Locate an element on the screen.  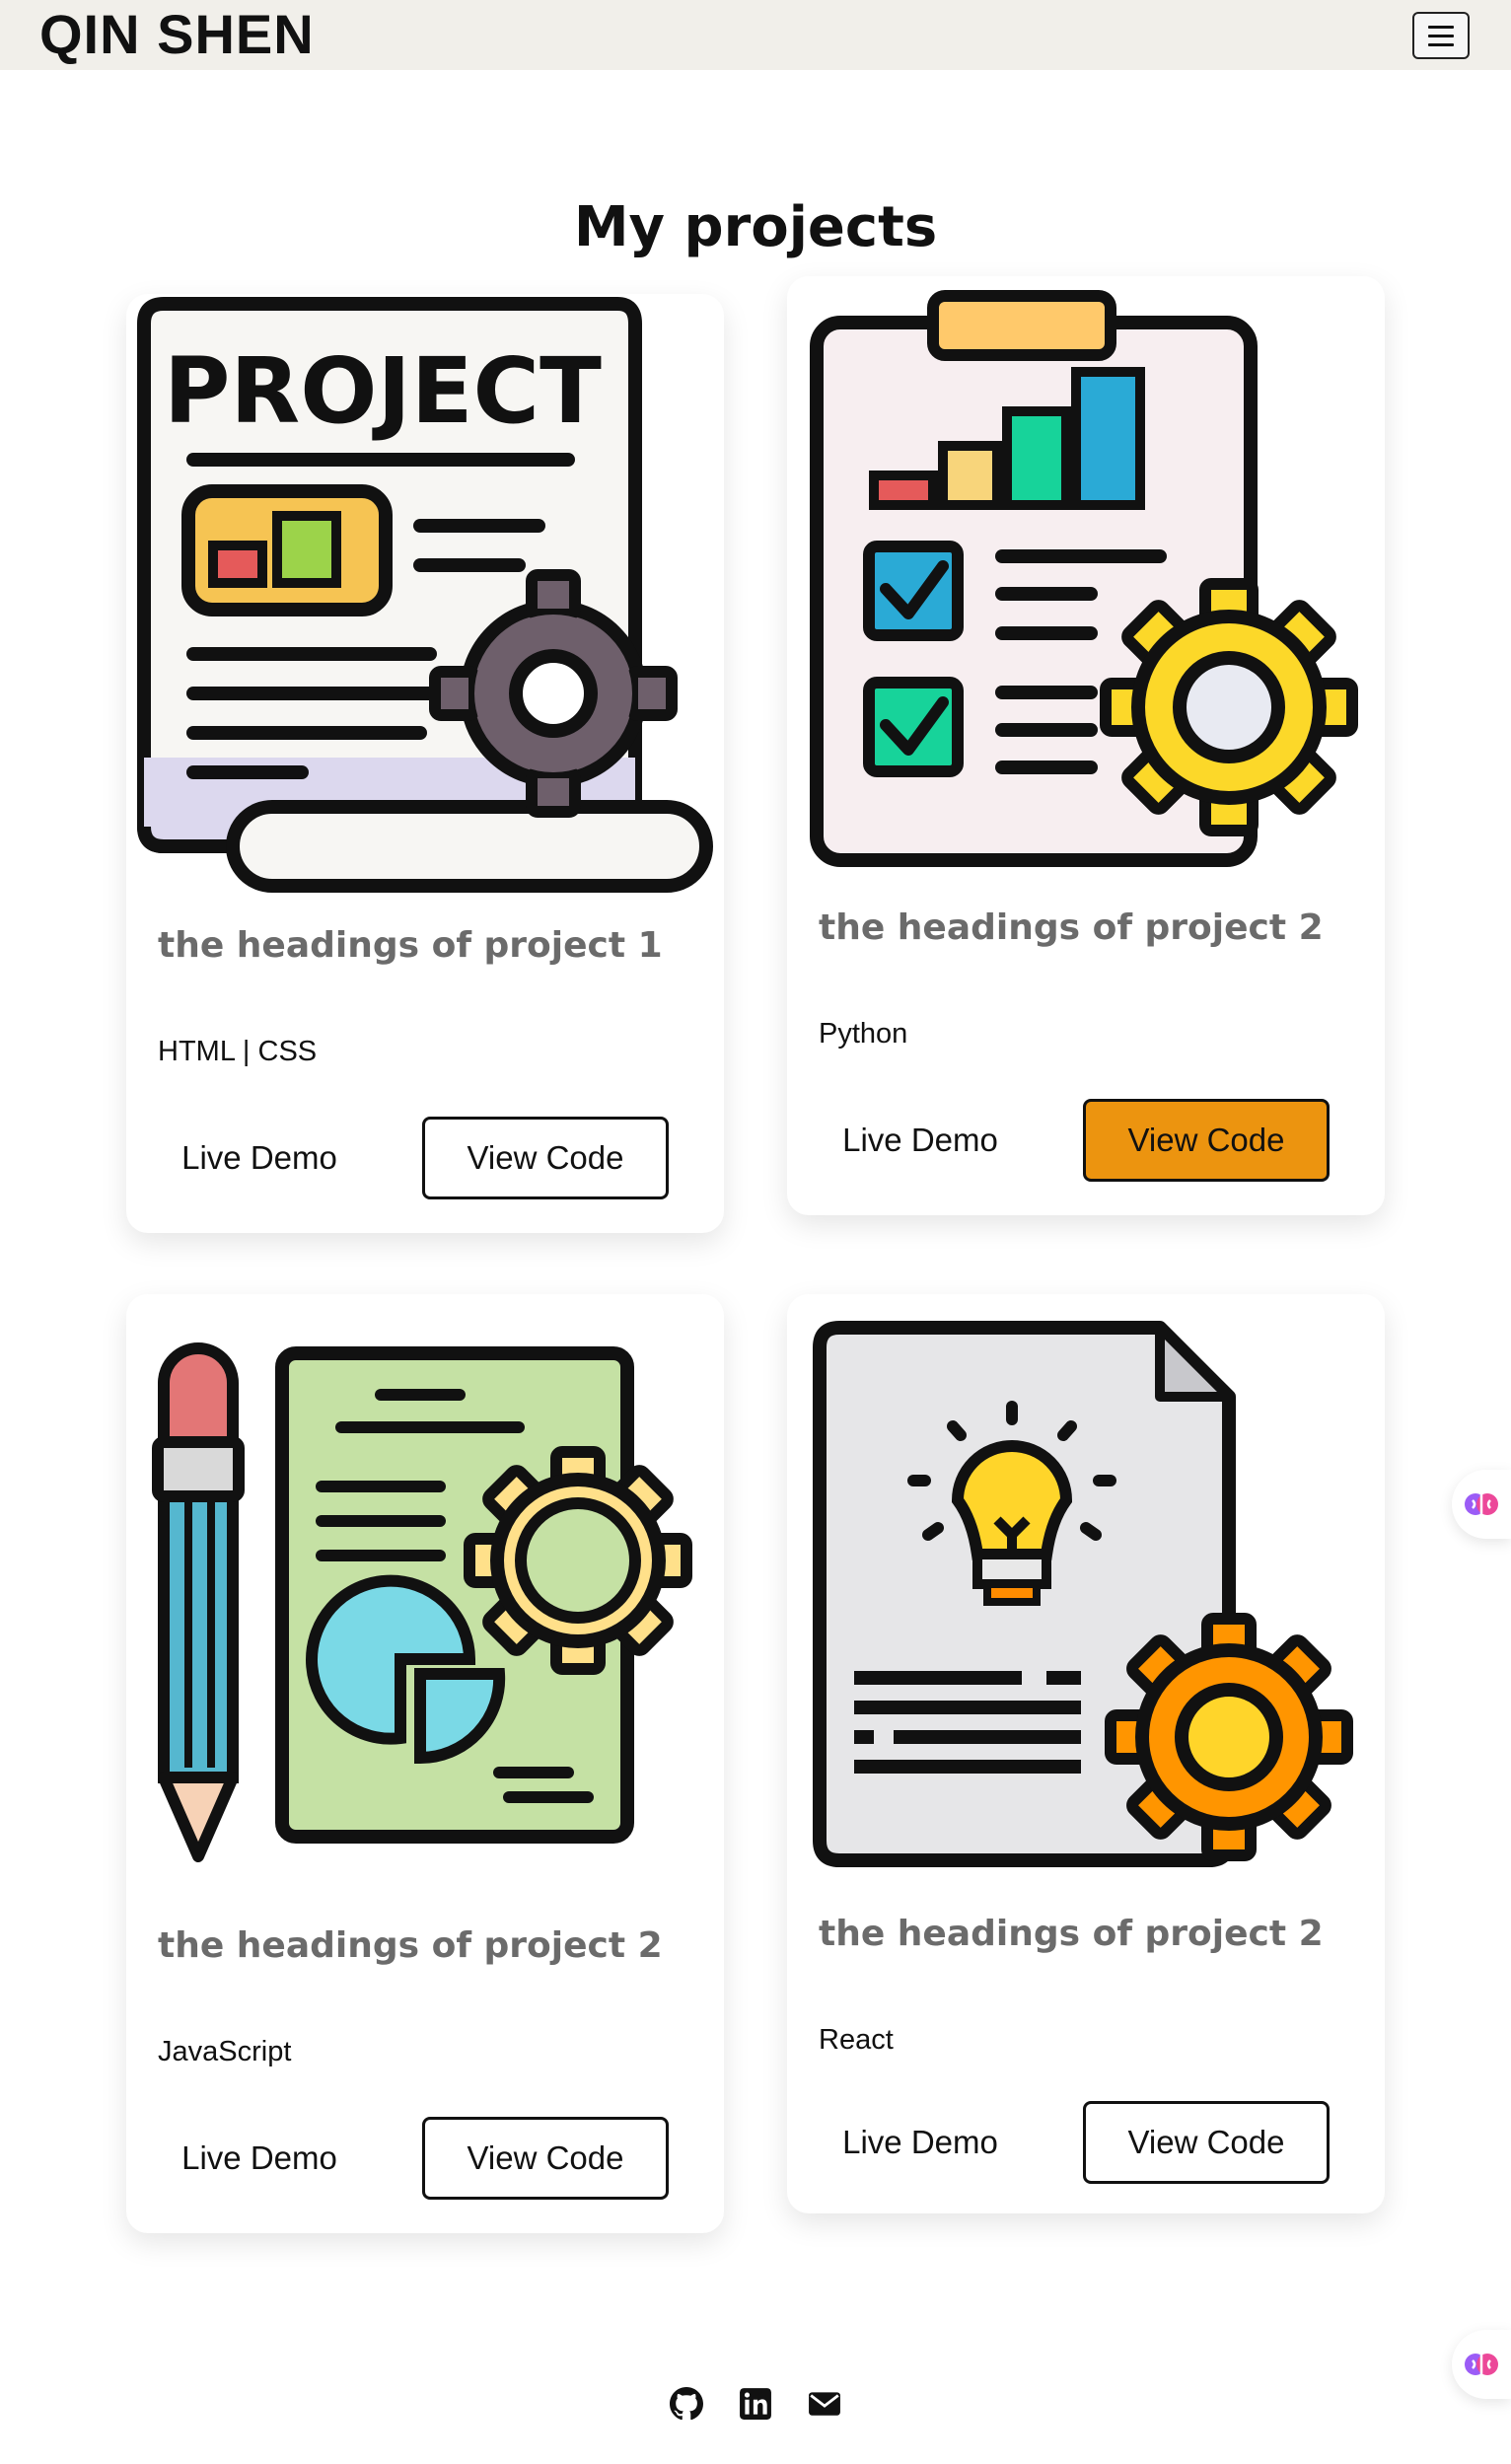
project-document-gear-icon: PROJECT is located at coordinates (425, 595).